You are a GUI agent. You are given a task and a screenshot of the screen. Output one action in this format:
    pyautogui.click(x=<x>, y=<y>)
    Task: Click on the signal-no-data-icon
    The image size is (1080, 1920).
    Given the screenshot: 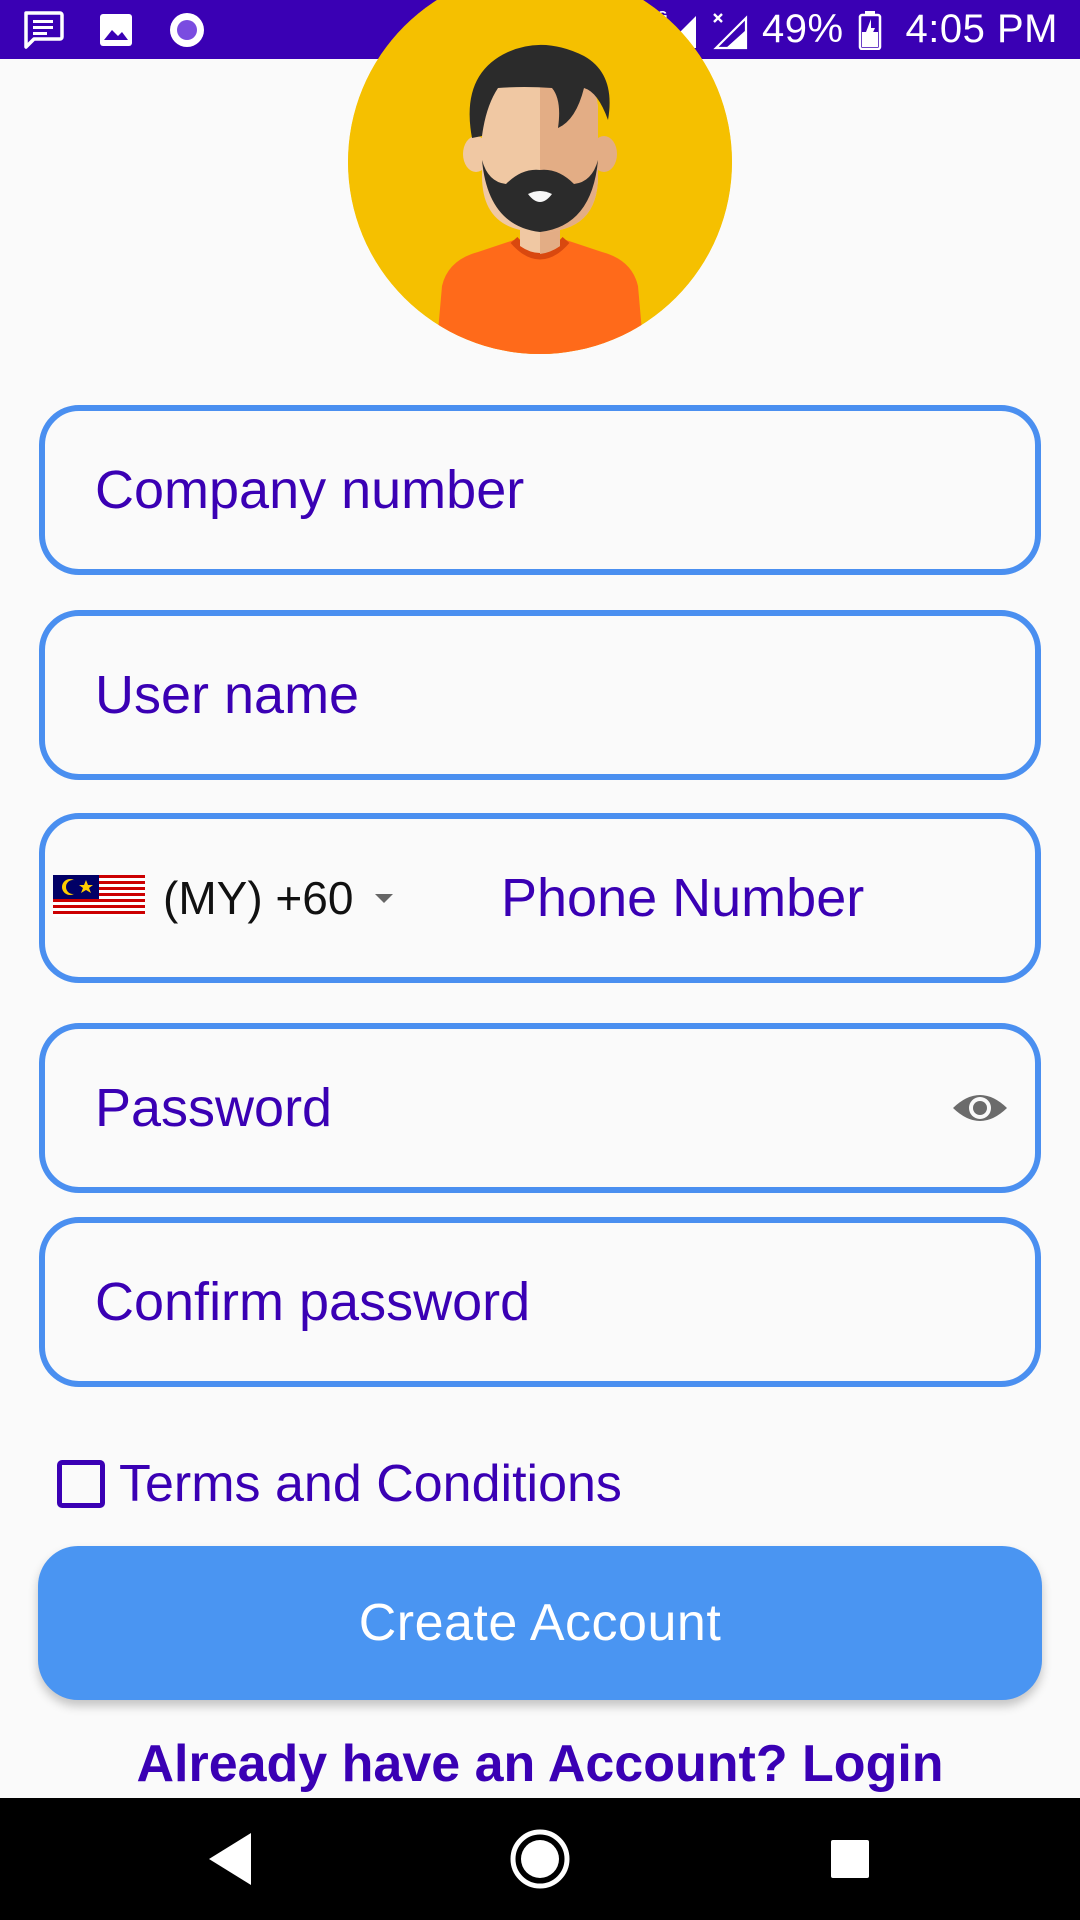 What is the action you would take?
    pyautogui.click(x=730, y=30)
    